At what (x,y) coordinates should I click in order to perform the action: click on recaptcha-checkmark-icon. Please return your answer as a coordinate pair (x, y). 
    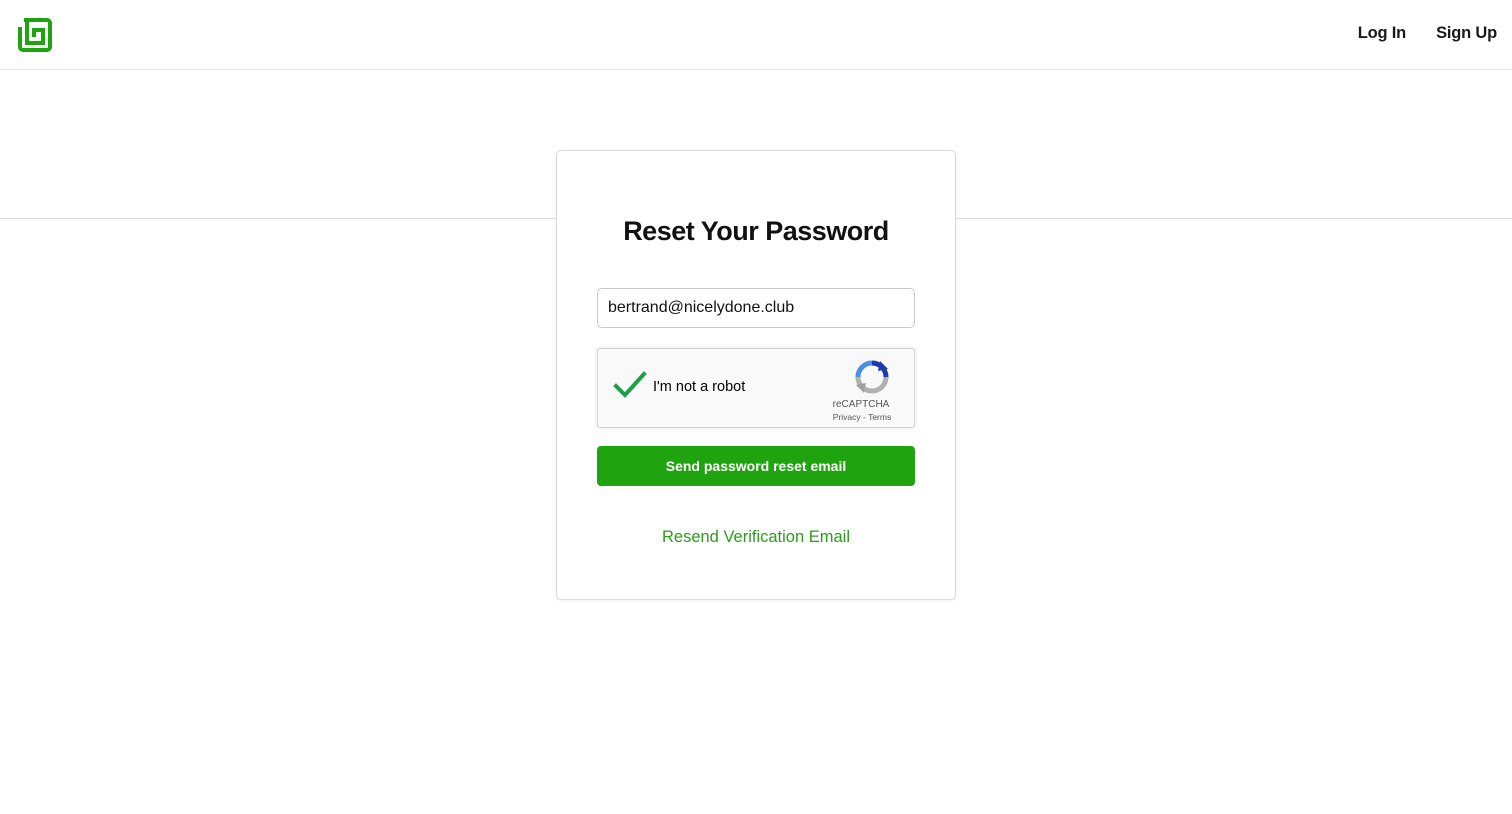
    Looking at the image, I should click on (630, 385).